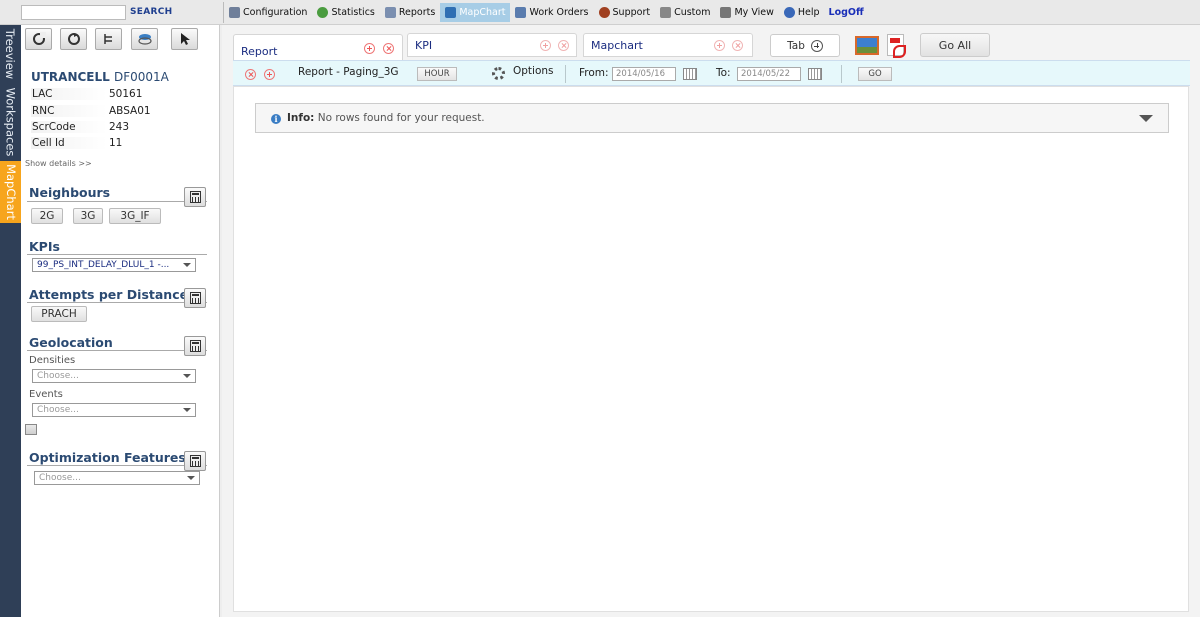 This screenshot has width=1200, height=617. What do you see at coordinates (100, 77) in the screenshot?
I see `cell-title: UTRANCELL DF0001A` at bounding box center [100, 77].